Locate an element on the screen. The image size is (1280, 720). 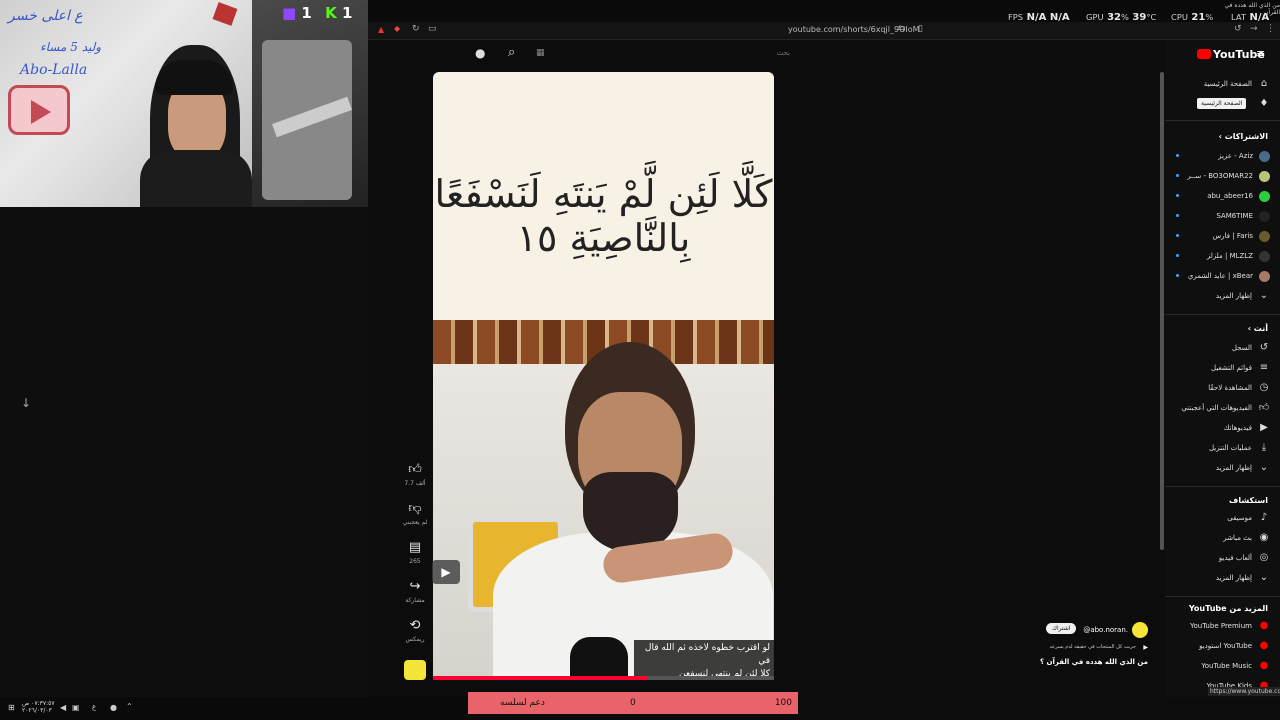
youtube-logo-icon is located at coordinates (1204, 54).